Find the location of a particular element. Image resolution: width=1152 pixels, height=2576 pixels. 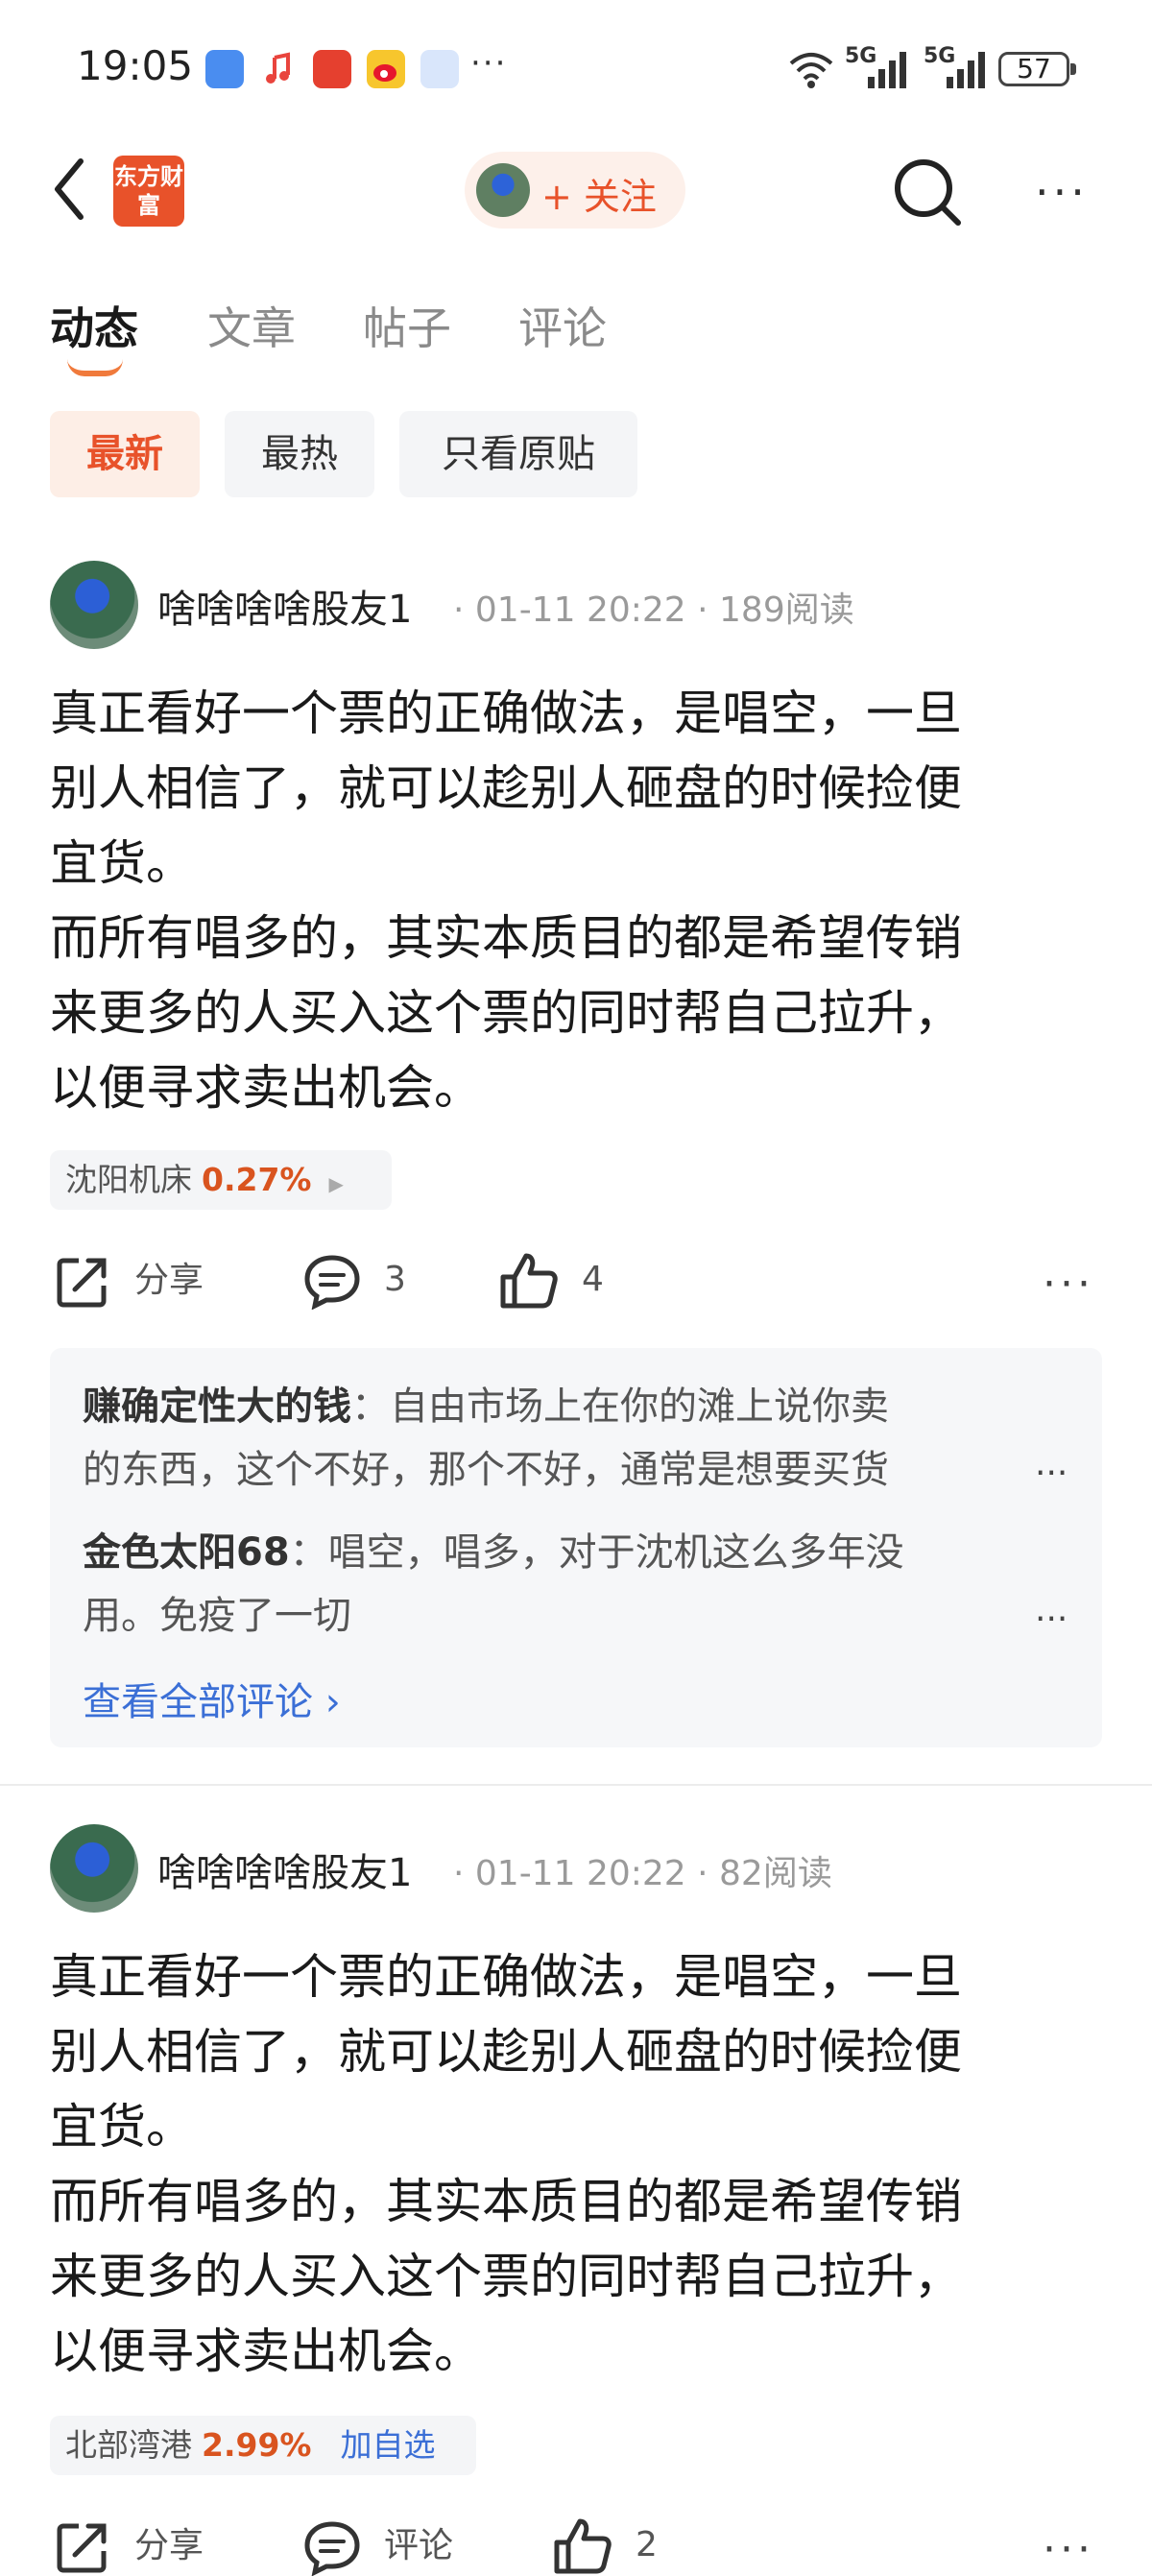

comment-count: 3 is located at coordinates (395, 1279).